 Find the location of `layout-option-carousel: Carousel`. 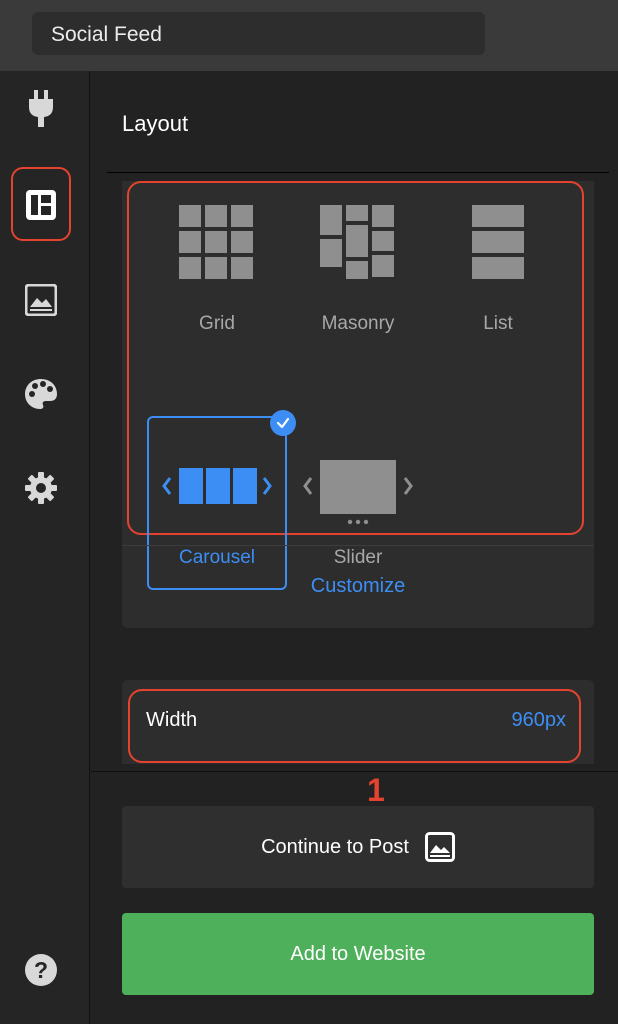

layout-option-carousel: Carousel is located at coordinates (221, 500).